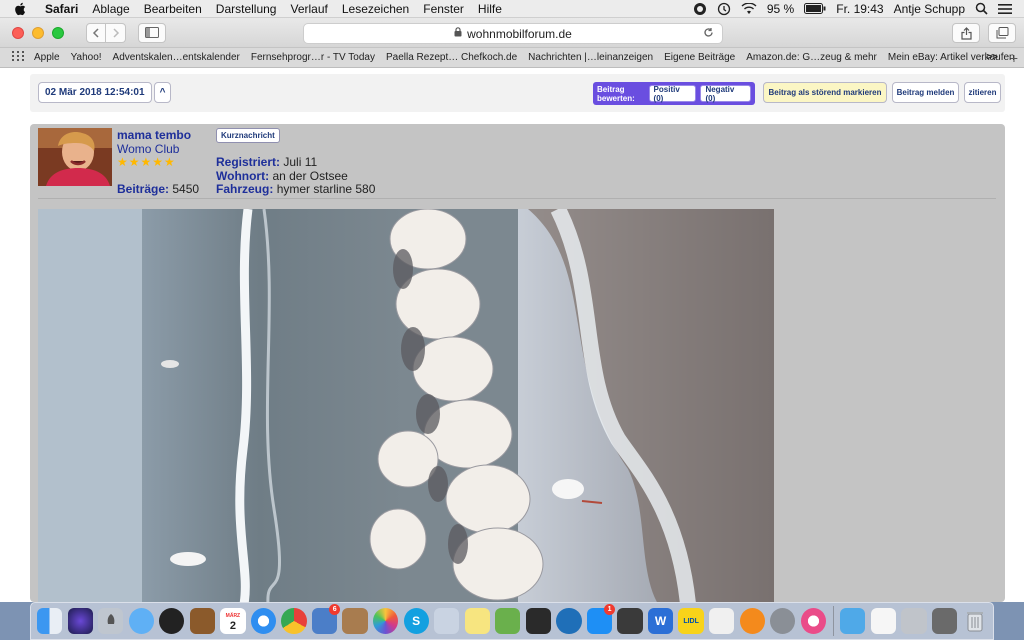 This screenshot has width=1024, height=640. Describe the element at coordinates (752, 621) in the screenshot. I see `ibooks-icon` at that location.